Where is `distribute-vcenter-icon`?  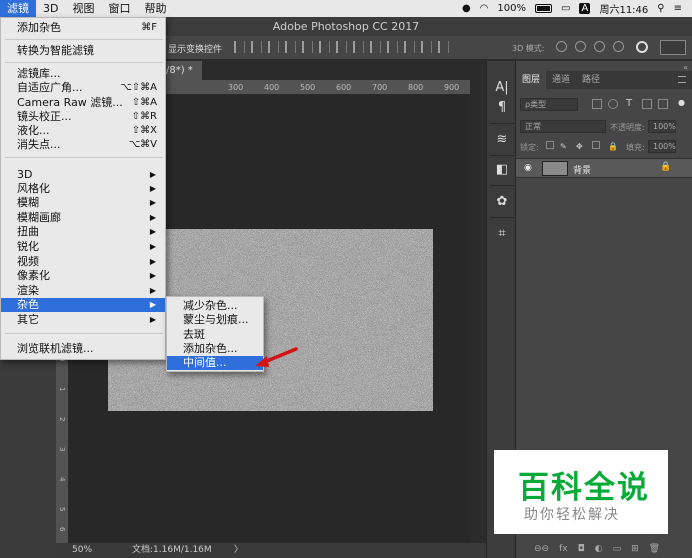 distribute-vcenter-icon is located at coordinates (358, 47).